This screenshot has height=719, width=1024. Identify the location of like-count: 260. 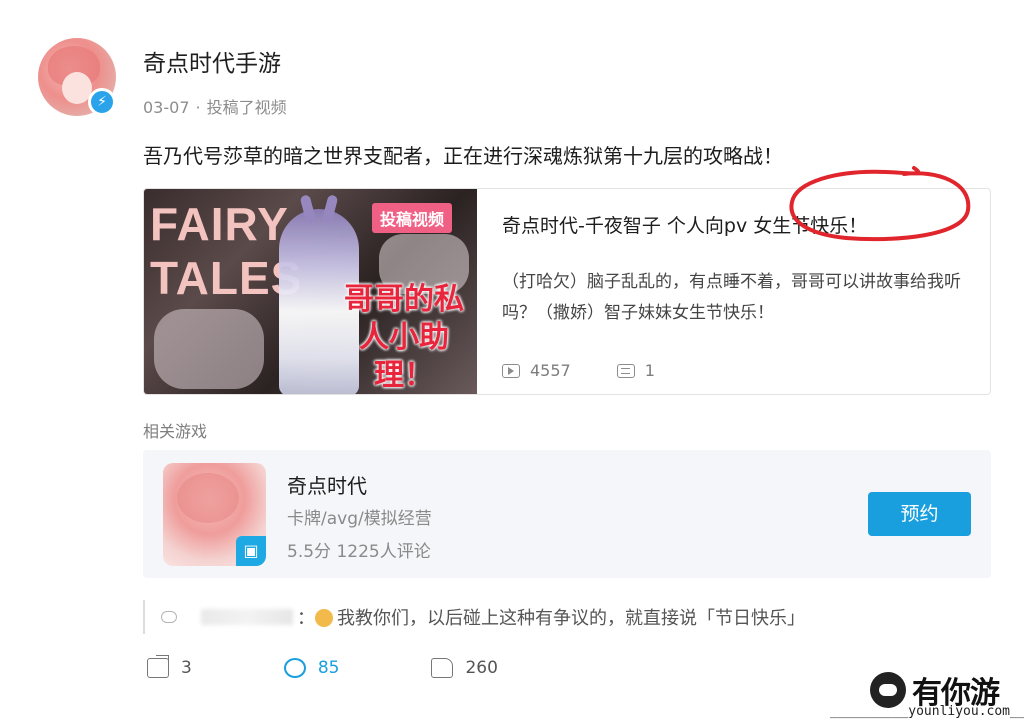
(481, 668).